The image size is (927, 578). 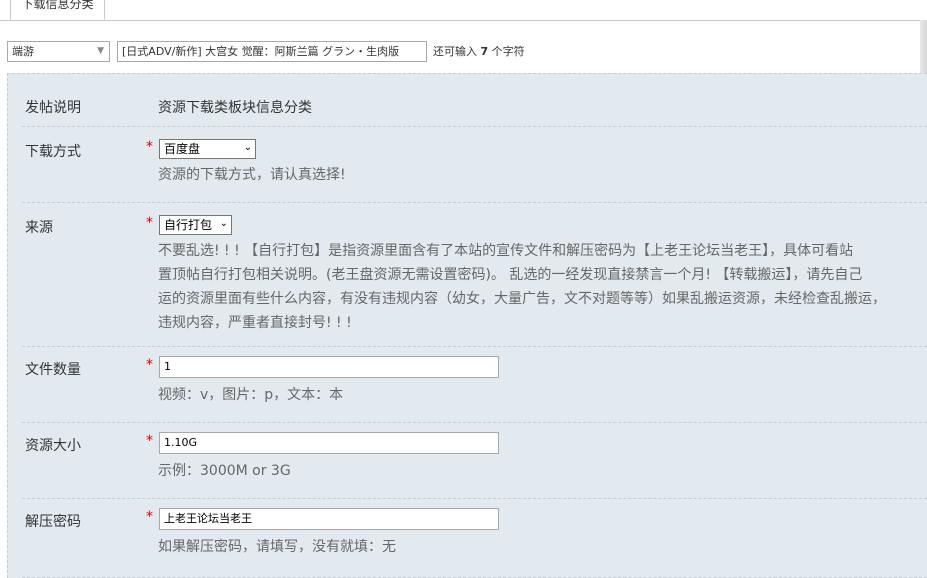 What do you see at coordinates (508, 51) in the screenshot?
I see `char-count-suffix: 个字符` at bounding box center [508, 51].